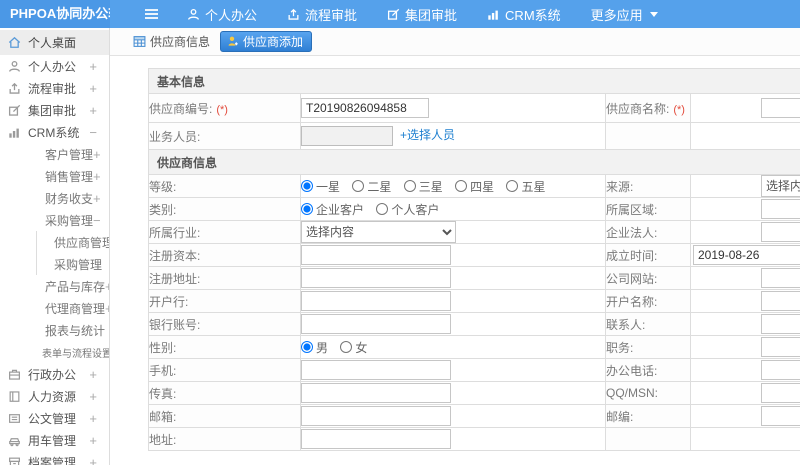  Describe the element at coordinates (780, 209) in the screenshot. I see `region-input` at that location.